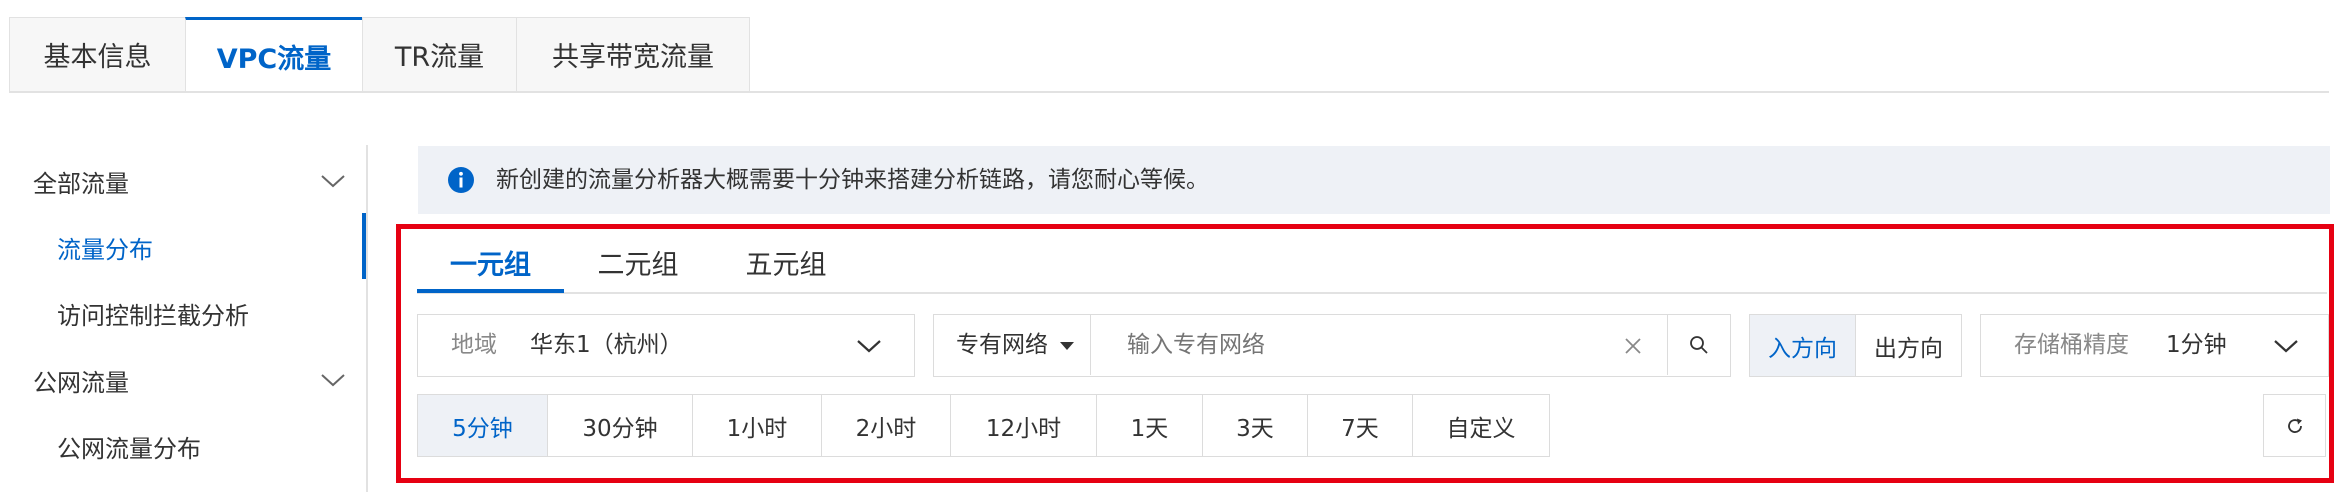  What do you see at coordinates (1149, 425) in the screenshot?
I see `time-1day-button: 1天` at bounding box center [1149, 425].